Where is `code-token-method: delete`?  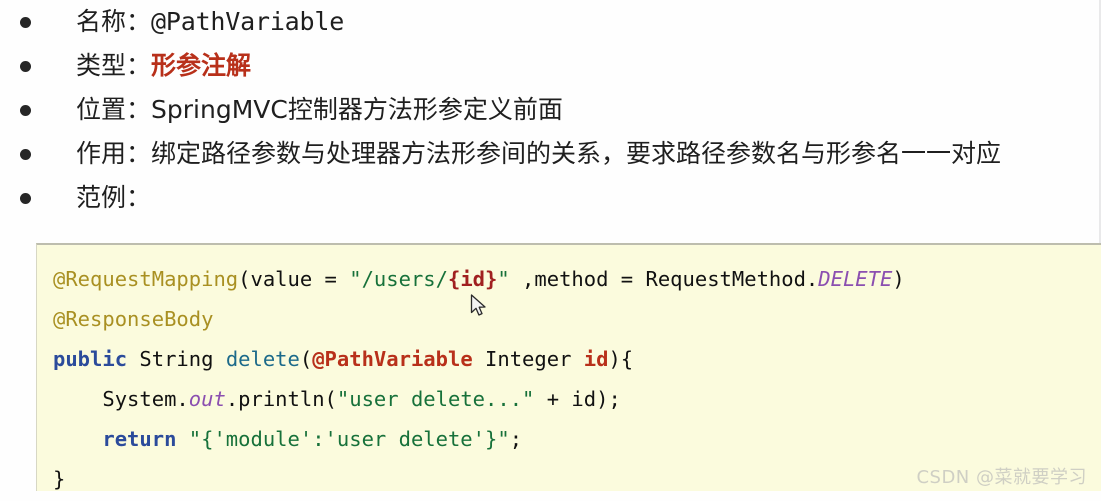 code-token-method: delete is located at coordinates (262, 359).